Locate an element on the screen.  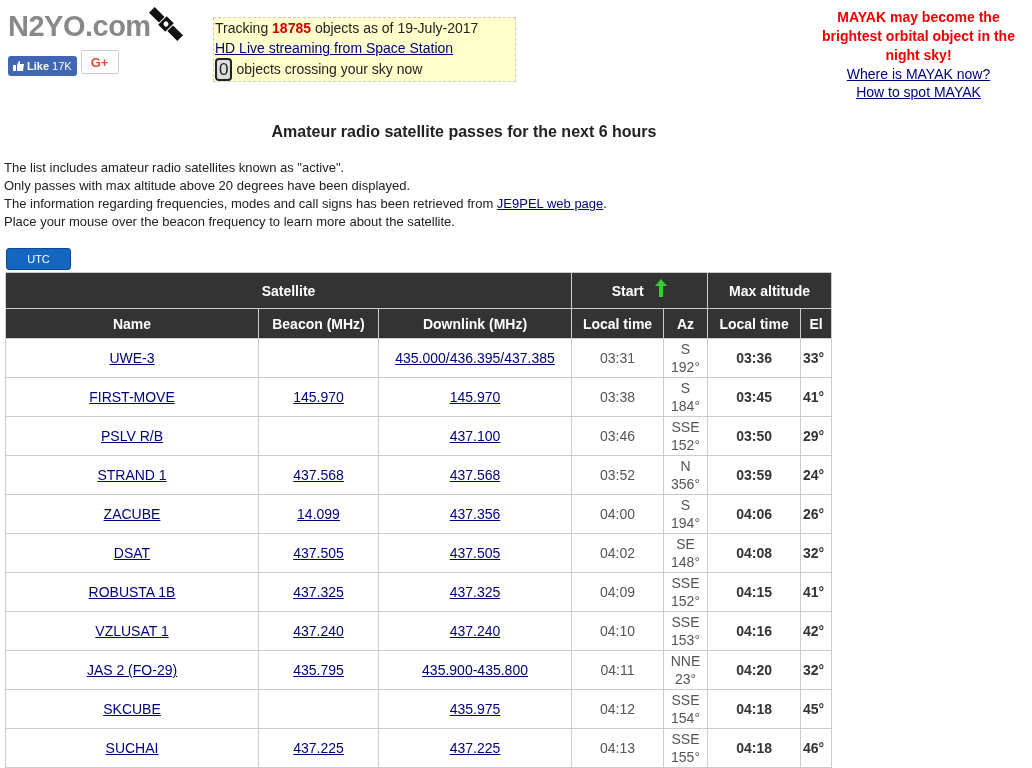
start-time: 03:38 is located at coordinates (618, 397).